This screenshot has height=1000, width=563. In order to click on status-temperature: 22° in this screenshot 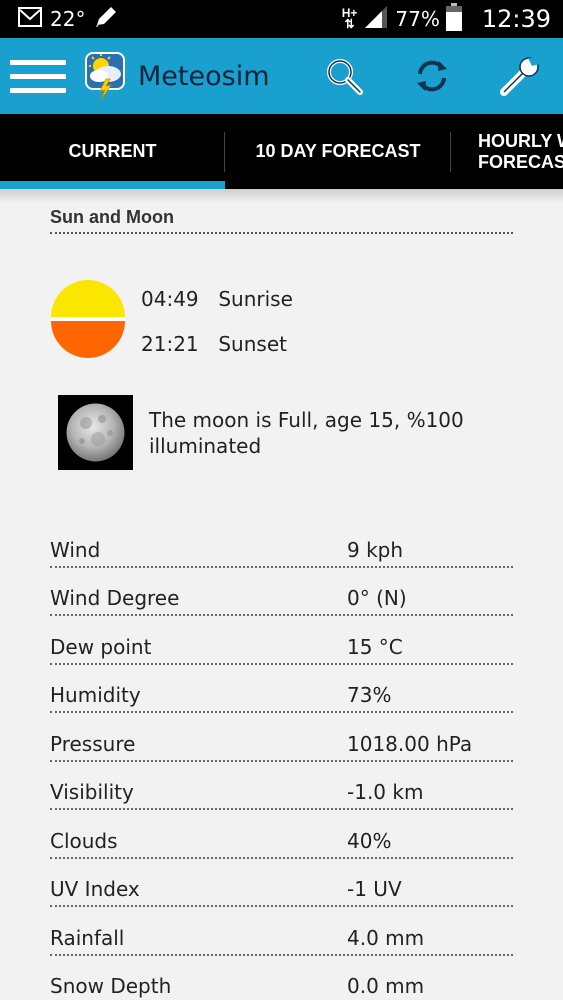, I will do `click(68, 19)`.